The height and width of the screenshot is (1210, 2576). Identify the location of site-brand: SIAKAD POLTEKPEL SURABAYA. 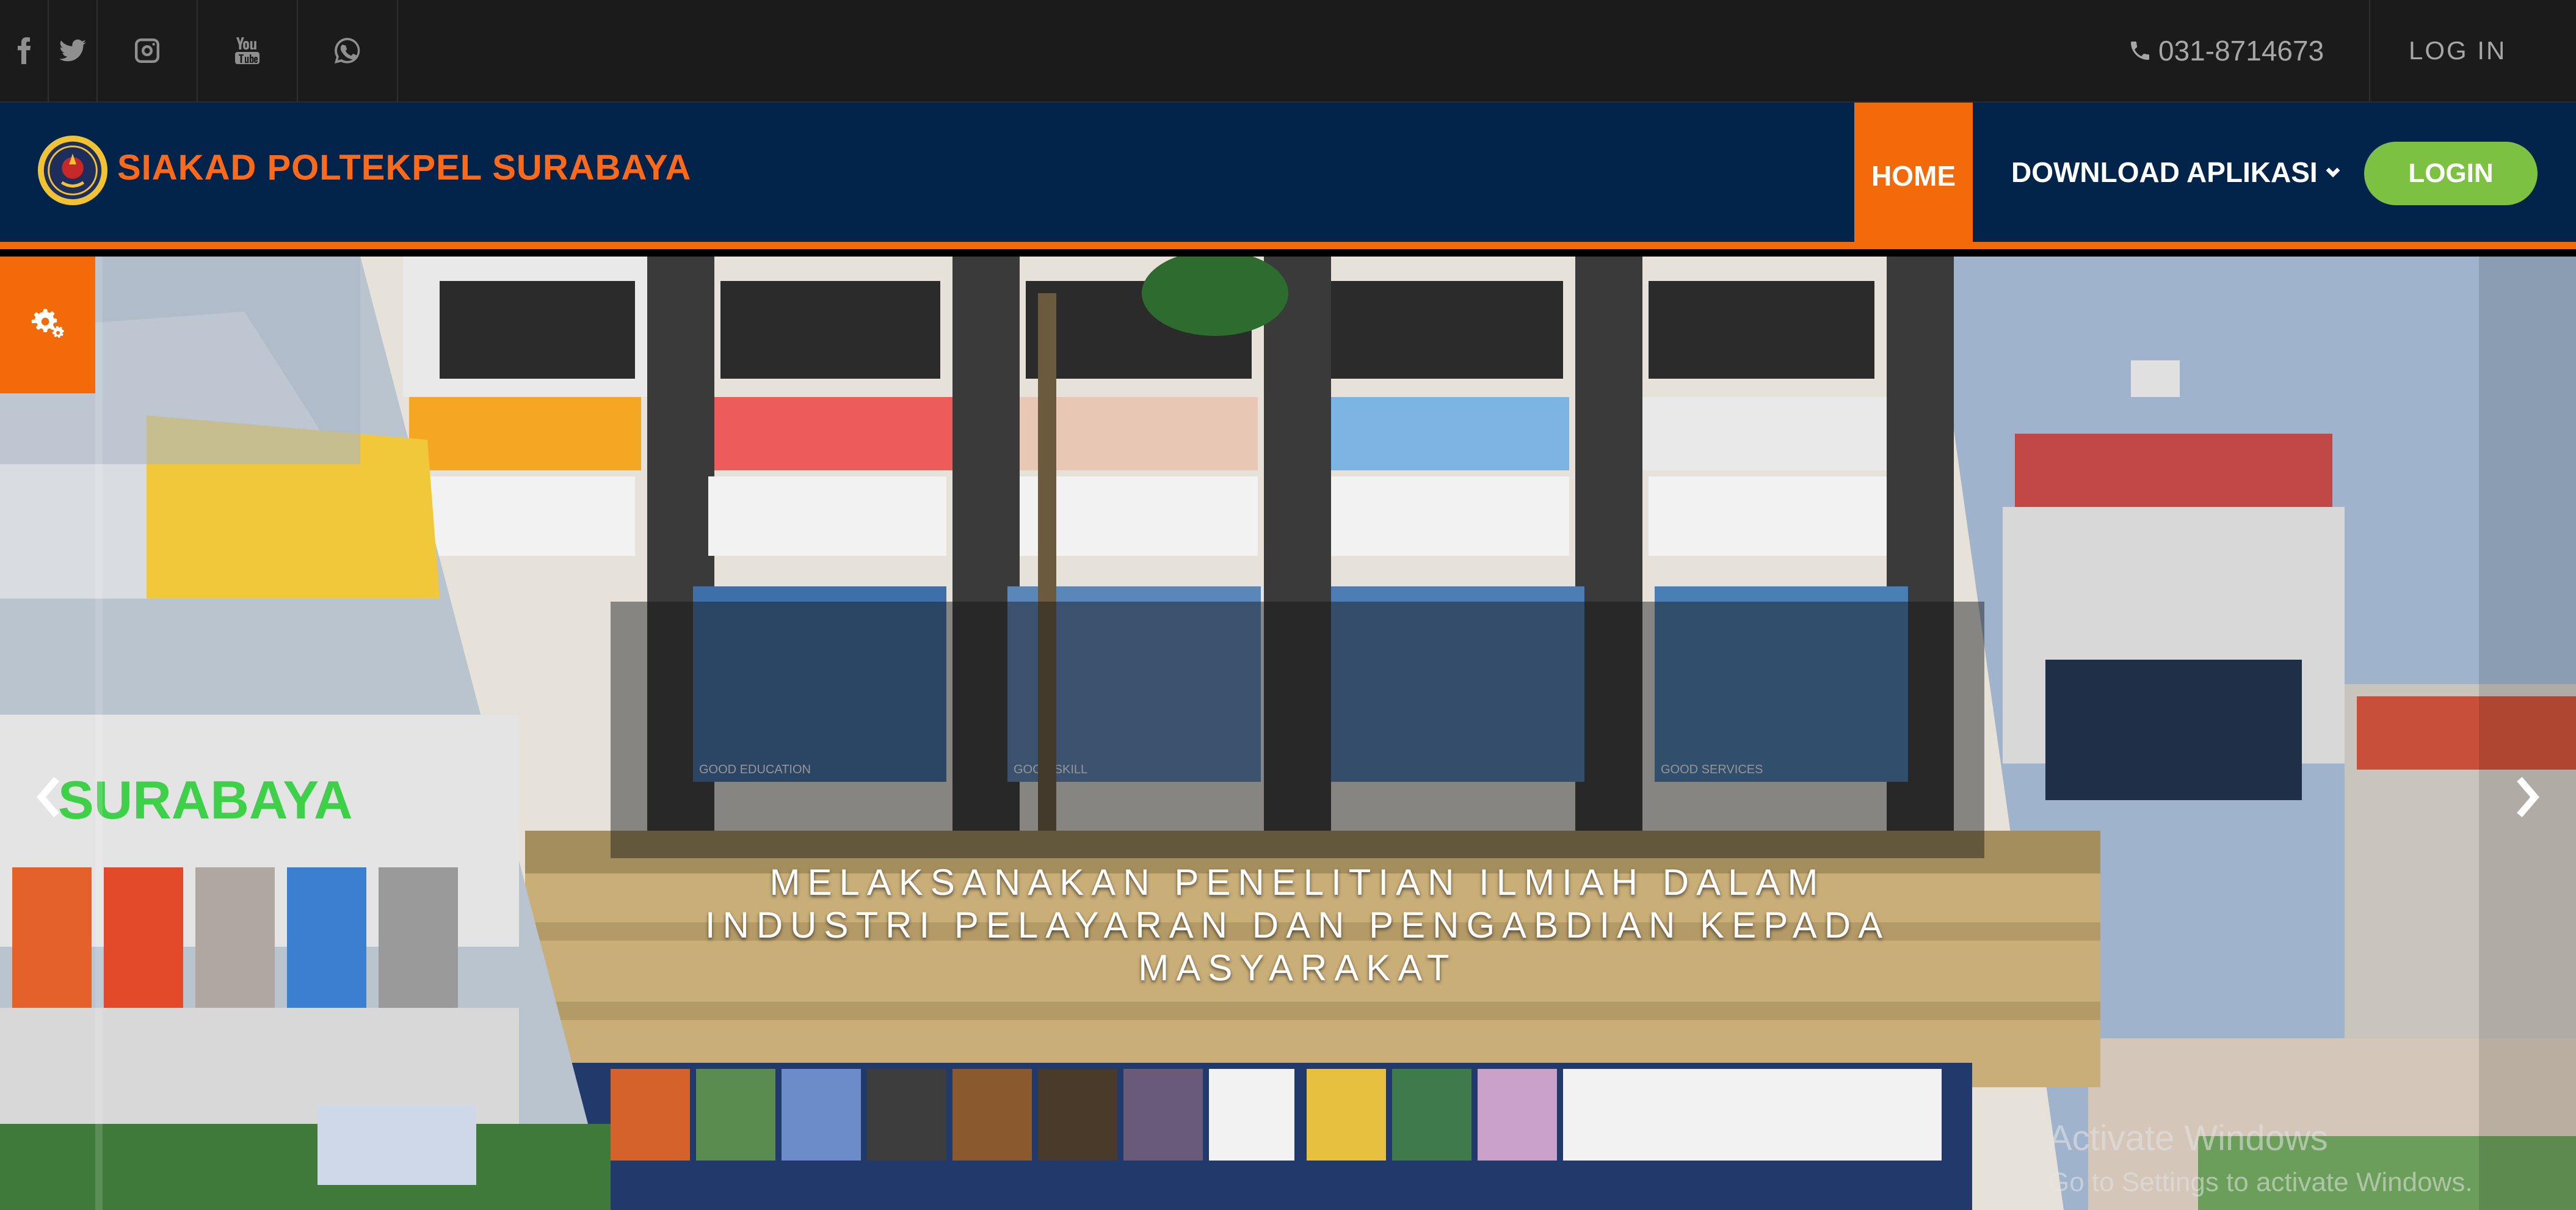
(404, 167).